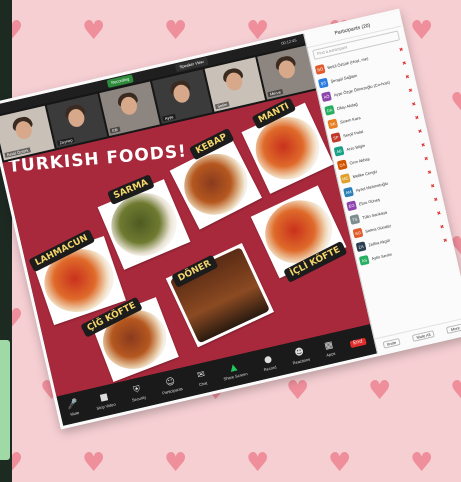 This screenshot has width=461, height=482. Describe the element at coordinates (423, 335) in the screenshot. I see `mute-all-button: Mute All` at that location.